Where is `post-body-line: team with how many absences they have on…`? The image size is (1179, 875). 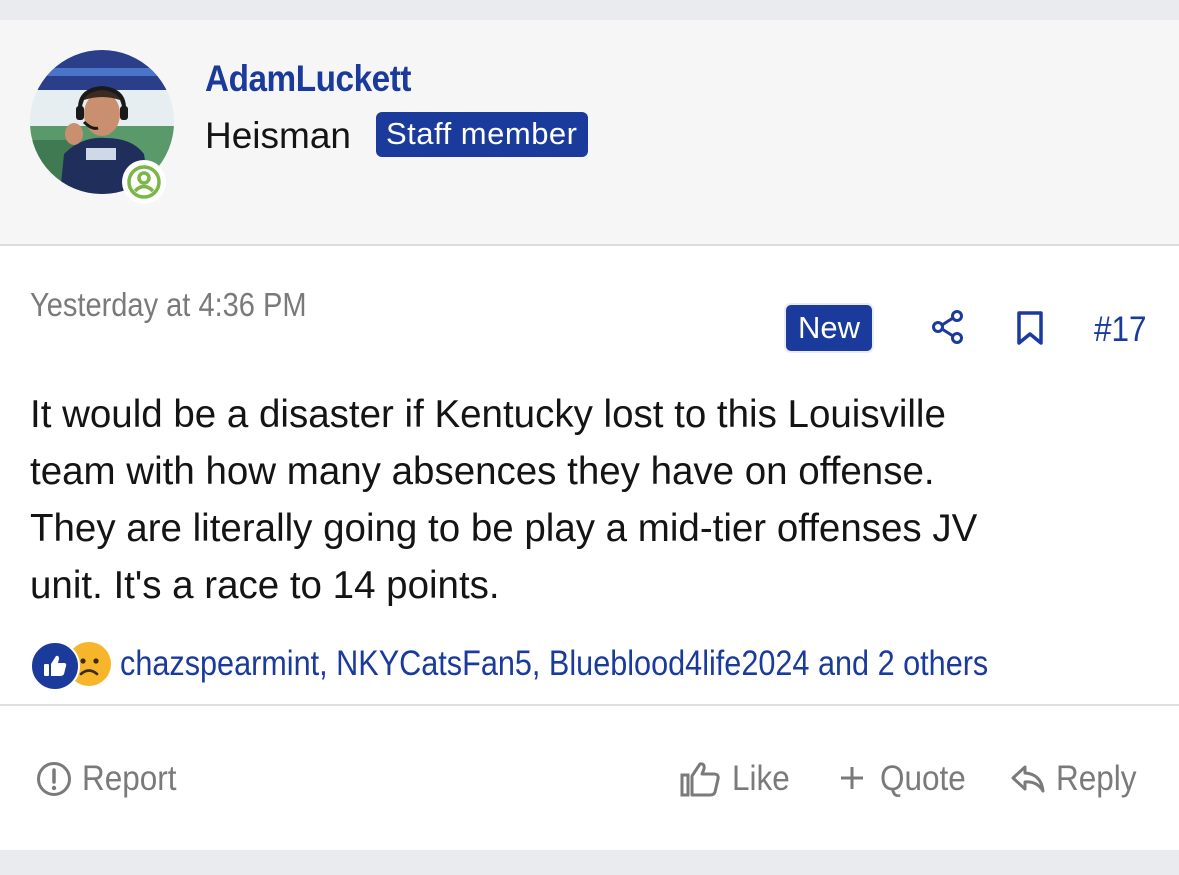
post-body-line: team with how many absences they have on… is located at coordinates (482, 471).